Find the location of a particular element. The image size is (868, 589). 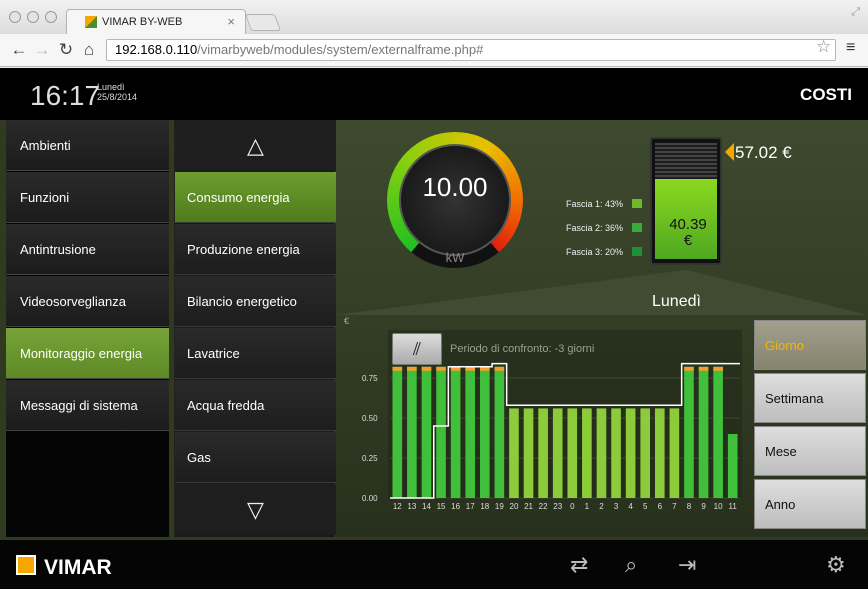

submenu-item-gas: Gas is located at coordinates (255, 457).